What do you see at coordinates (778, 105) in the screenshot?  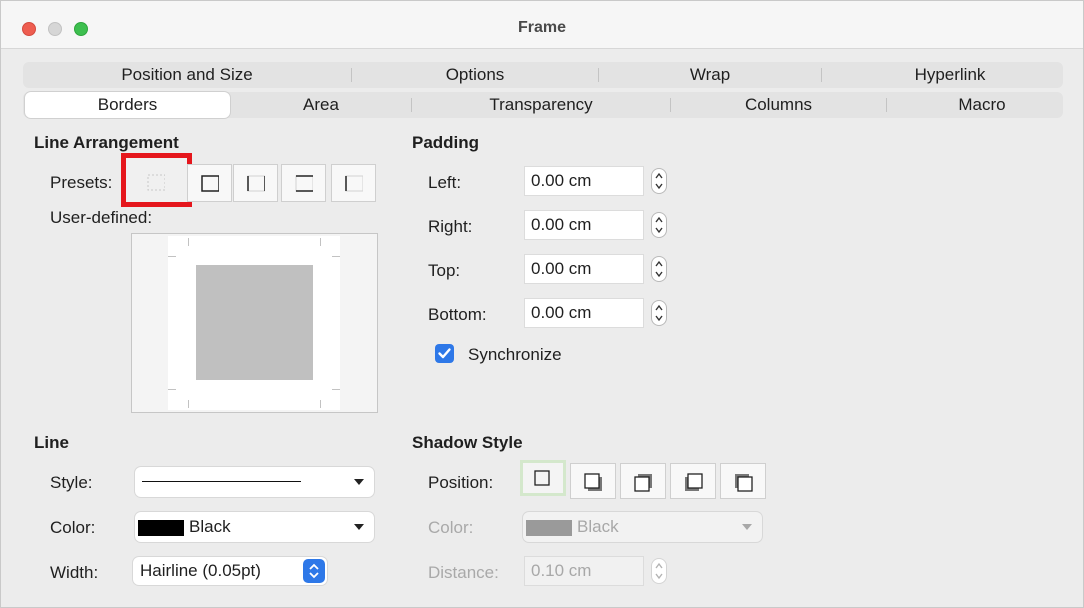 I see `tab-columns: Columns` at bounding box center [778, 105].